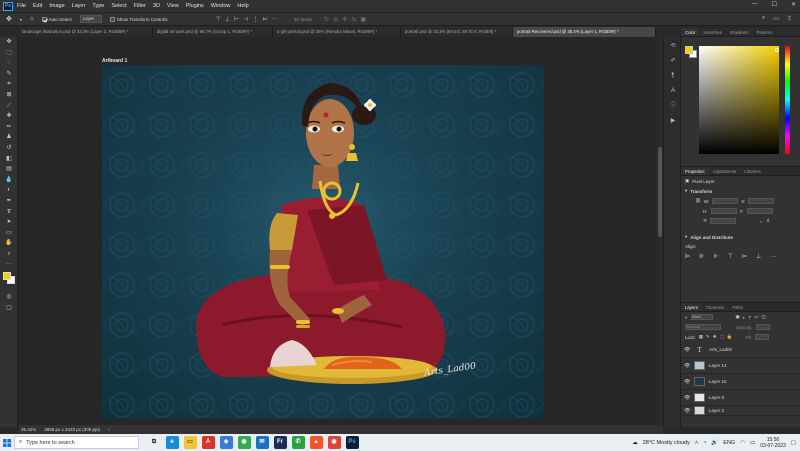  Describe the element at coordinates (793, 443) in the screenshot. I see `notifications-icon: ▢` at that location.